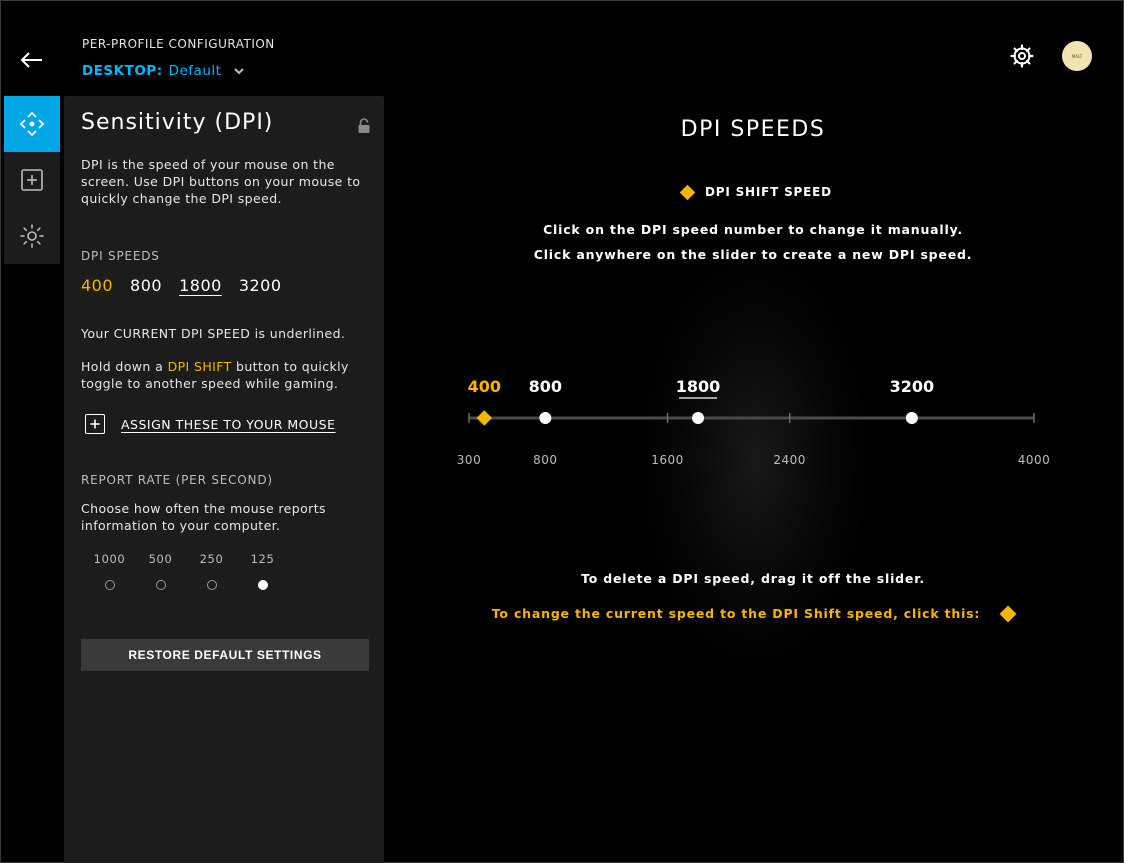  I want to click on restore-defaults-button: RESTORE DEFAULT SETTINGS, so click(225, 655).